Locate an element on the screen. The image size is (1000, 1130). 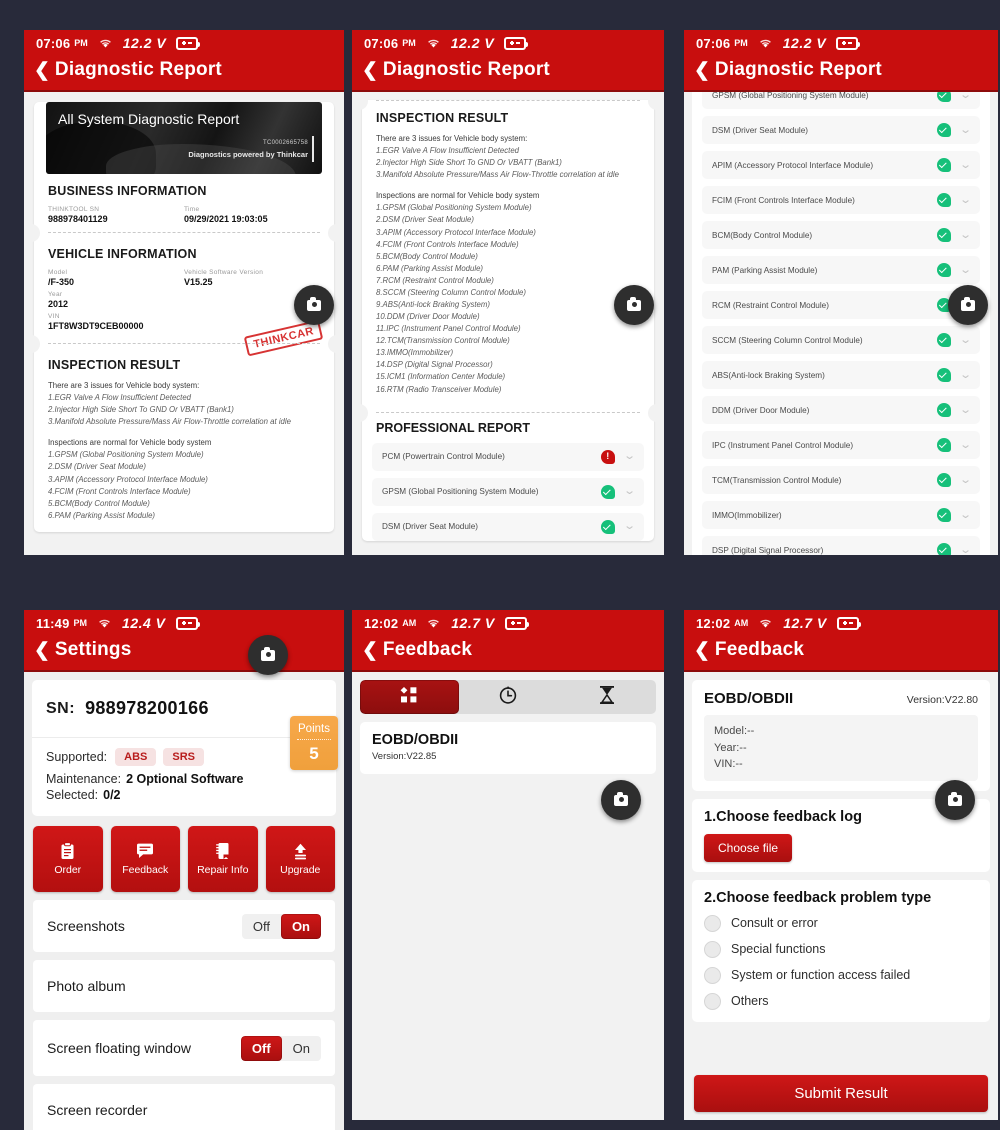
repair-info-button: Repair Info is located at coordinates (223, 859).